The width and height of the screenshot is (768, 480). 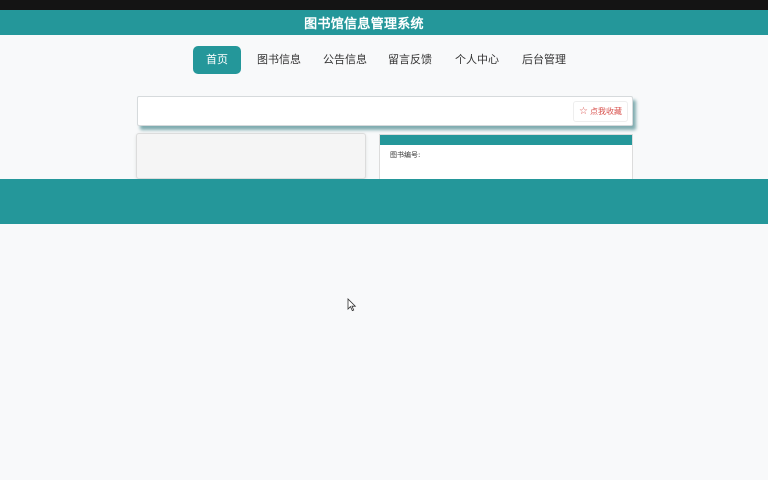 What do you see at coordinates (583, 111) in the screenshot?
I see `star-outline-icon: ☆` at bounding box center [583, 111].